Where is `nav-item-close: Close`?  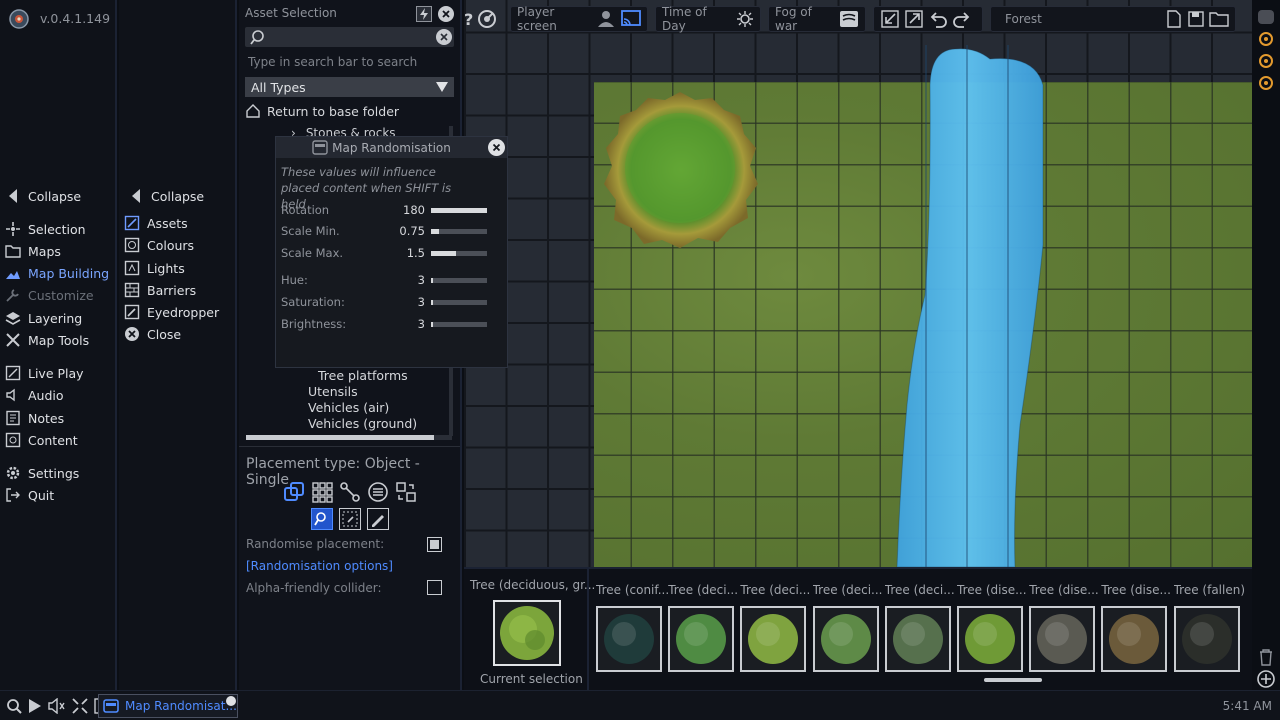 nav-item-close: Close is located at coordinates (152, 334).